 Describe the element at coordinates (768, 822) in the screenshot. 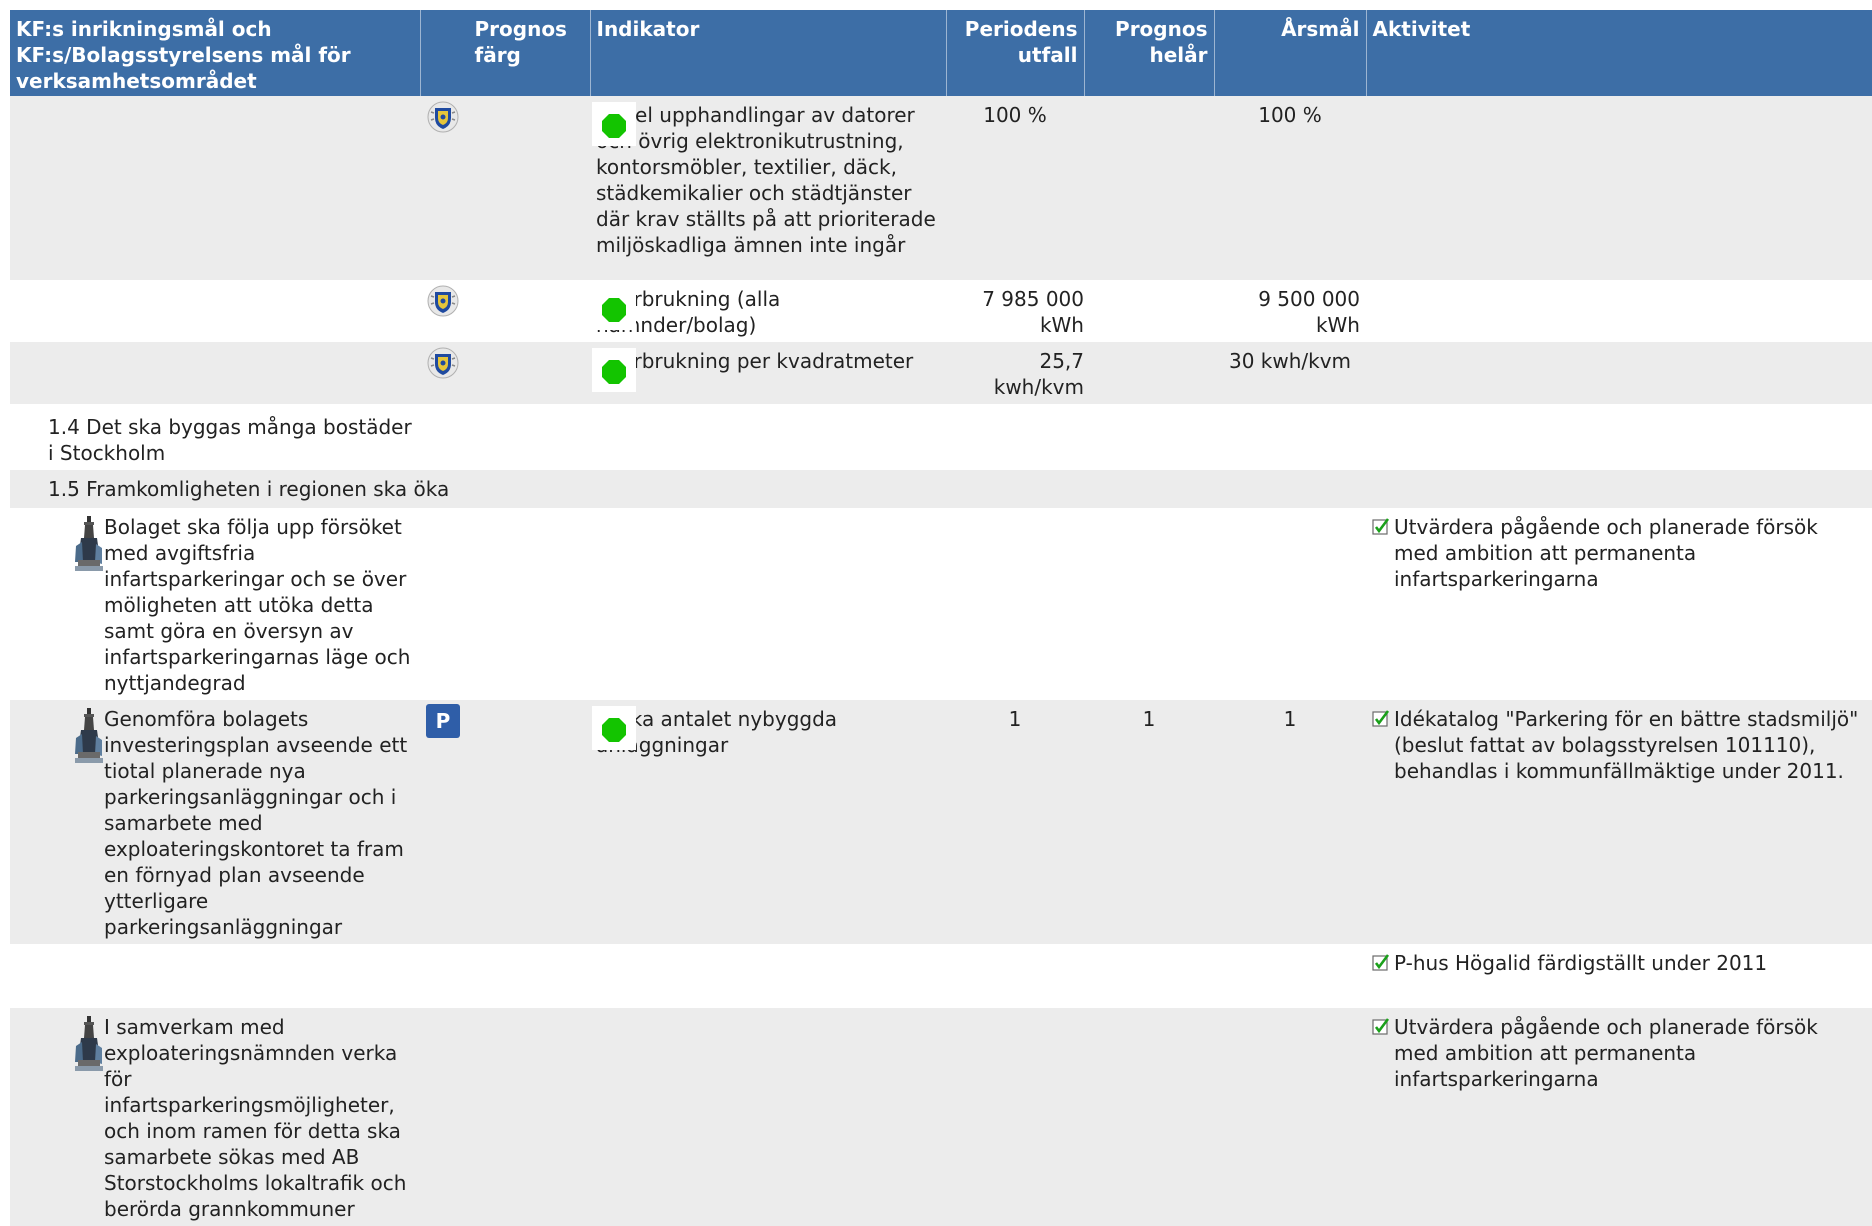

I see `indicator-cell: Utöka antalet nybyggda anläggningar` at that location.